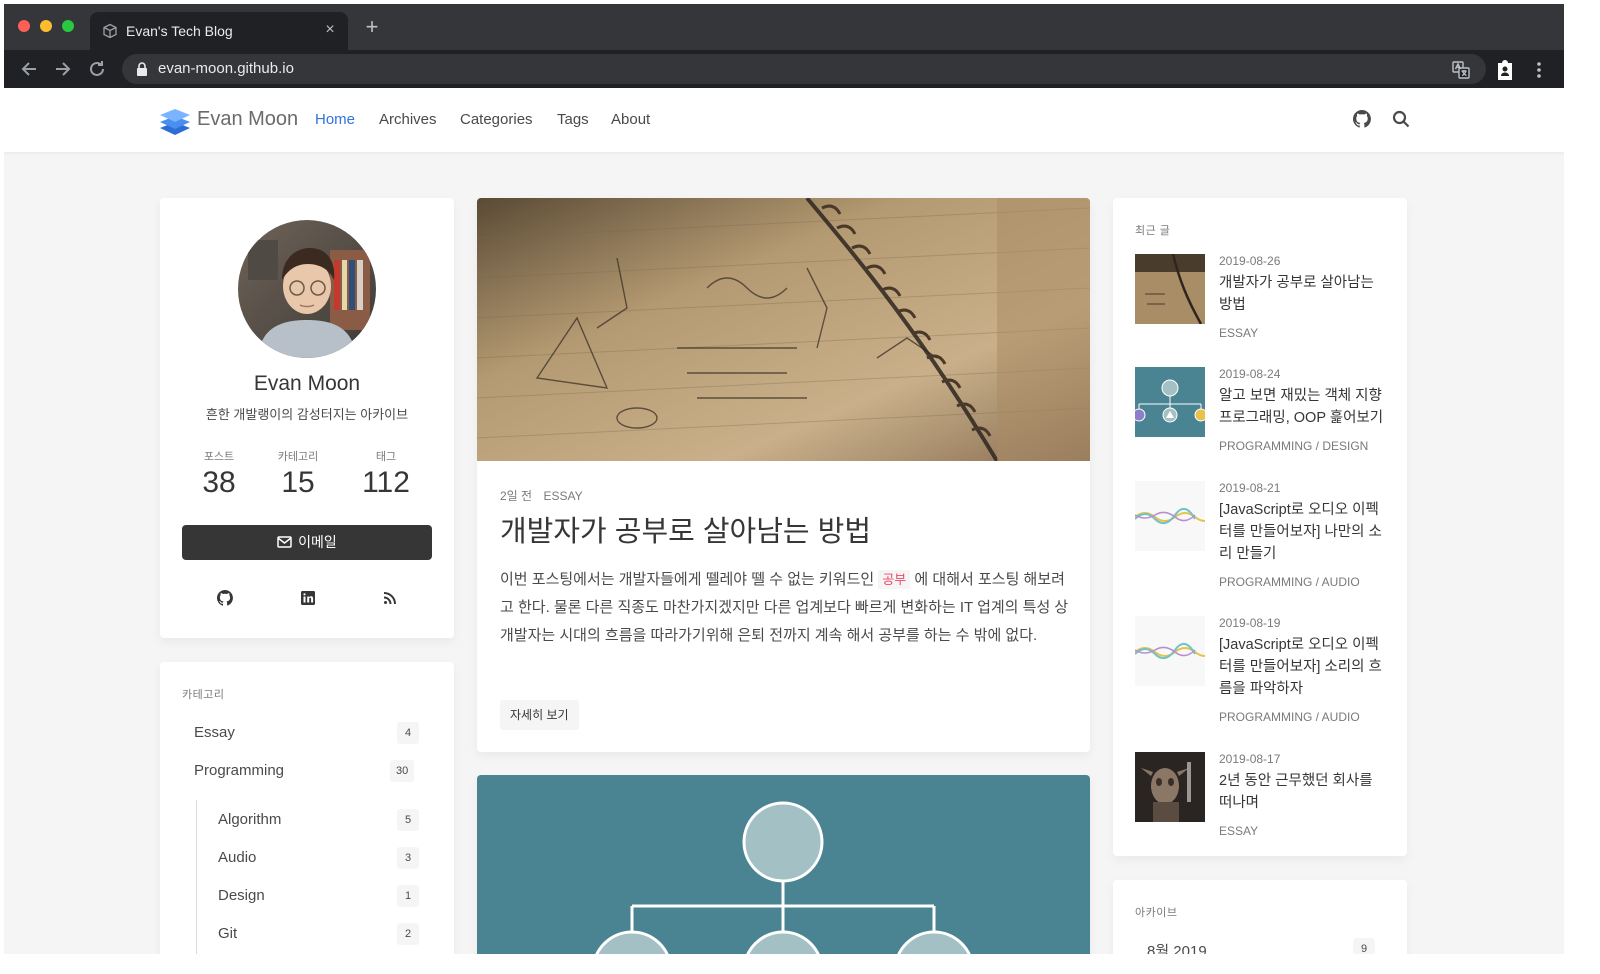 The height and width of the screenshot is (974, 1600). I want to click on address-bar: evan-moon.github.io, so click(804, 69).